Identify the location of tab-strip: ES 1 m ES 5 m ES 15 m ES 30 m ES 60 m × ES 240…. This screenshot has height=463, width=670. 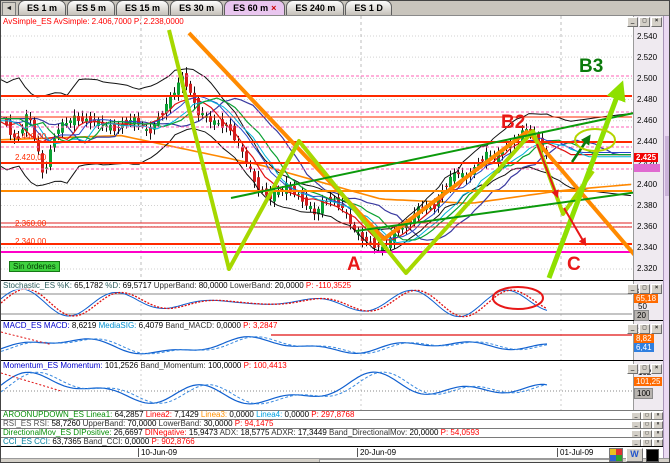
(205, 8).